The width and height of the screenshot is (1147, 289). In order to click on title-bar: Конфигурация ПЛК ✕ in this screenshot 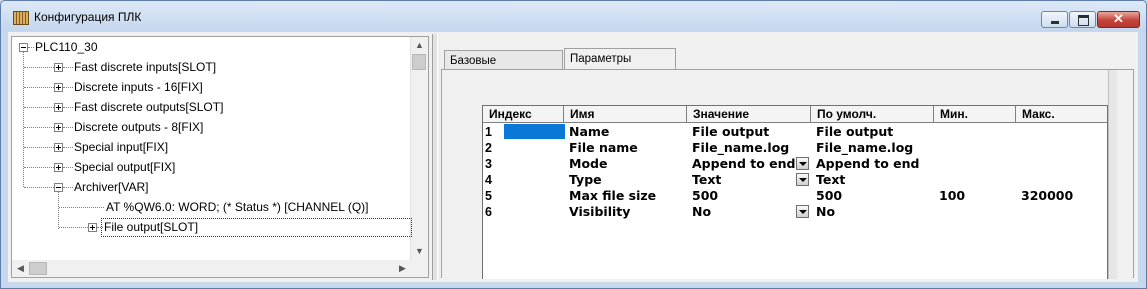, I will do `click(573, 16)`.